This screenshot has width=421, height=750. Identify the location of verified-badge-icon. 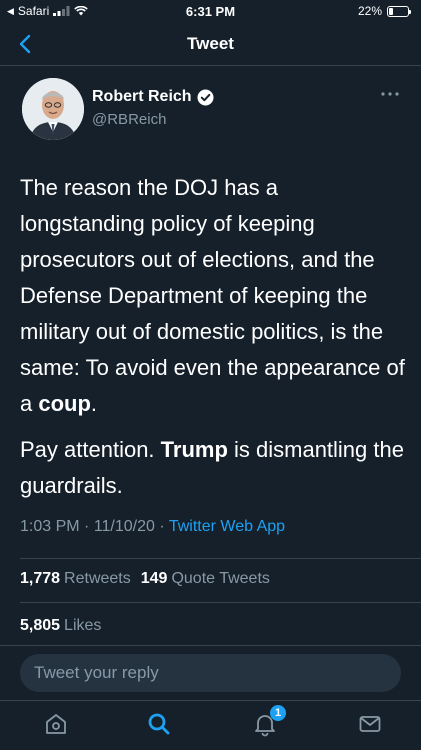
(205, 97).